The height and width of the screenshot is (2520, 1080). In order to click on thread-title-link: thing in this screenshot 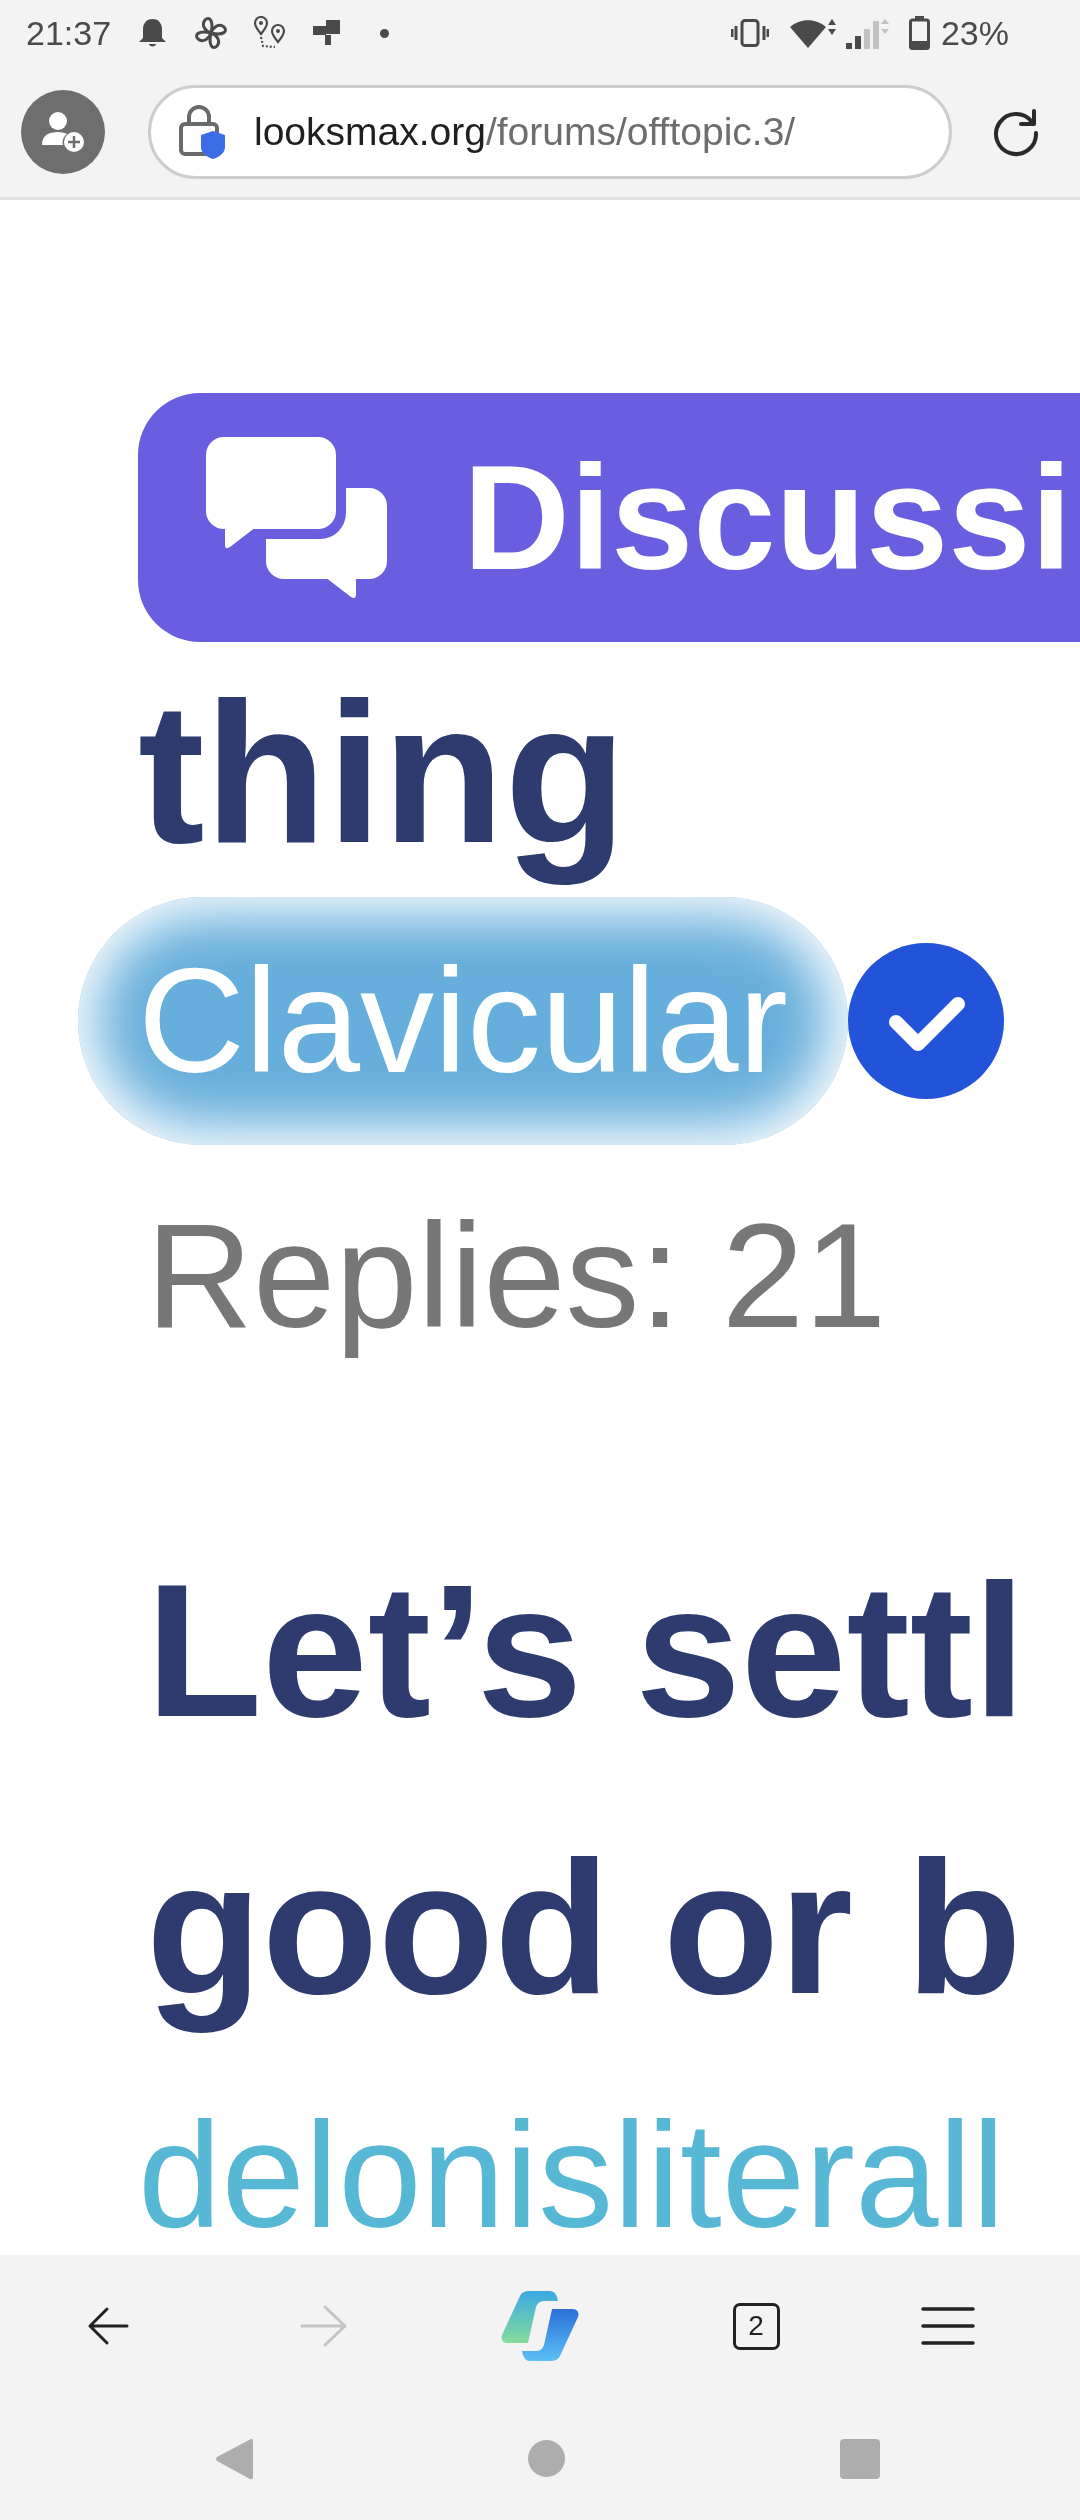, I will do `click(382, 773)`.